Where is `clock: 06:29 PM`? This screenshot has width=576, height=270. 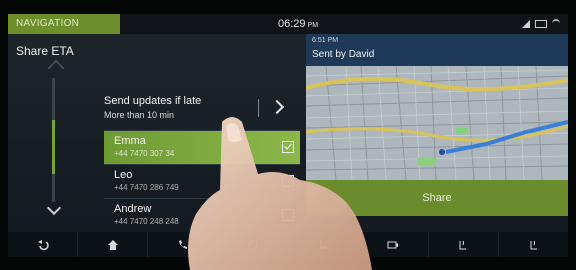 clock: 06:29 PM is located at coordinates (298, 24).